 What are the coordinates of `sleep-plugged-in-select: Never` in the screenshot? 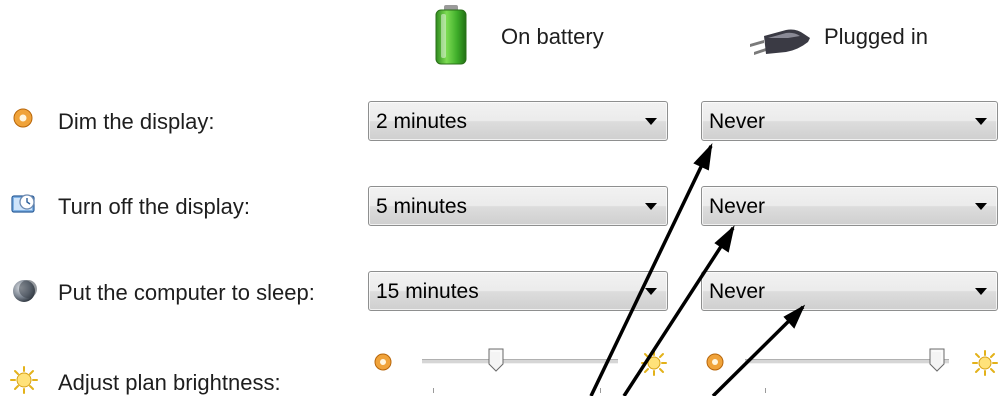 It's located at (849, 291).